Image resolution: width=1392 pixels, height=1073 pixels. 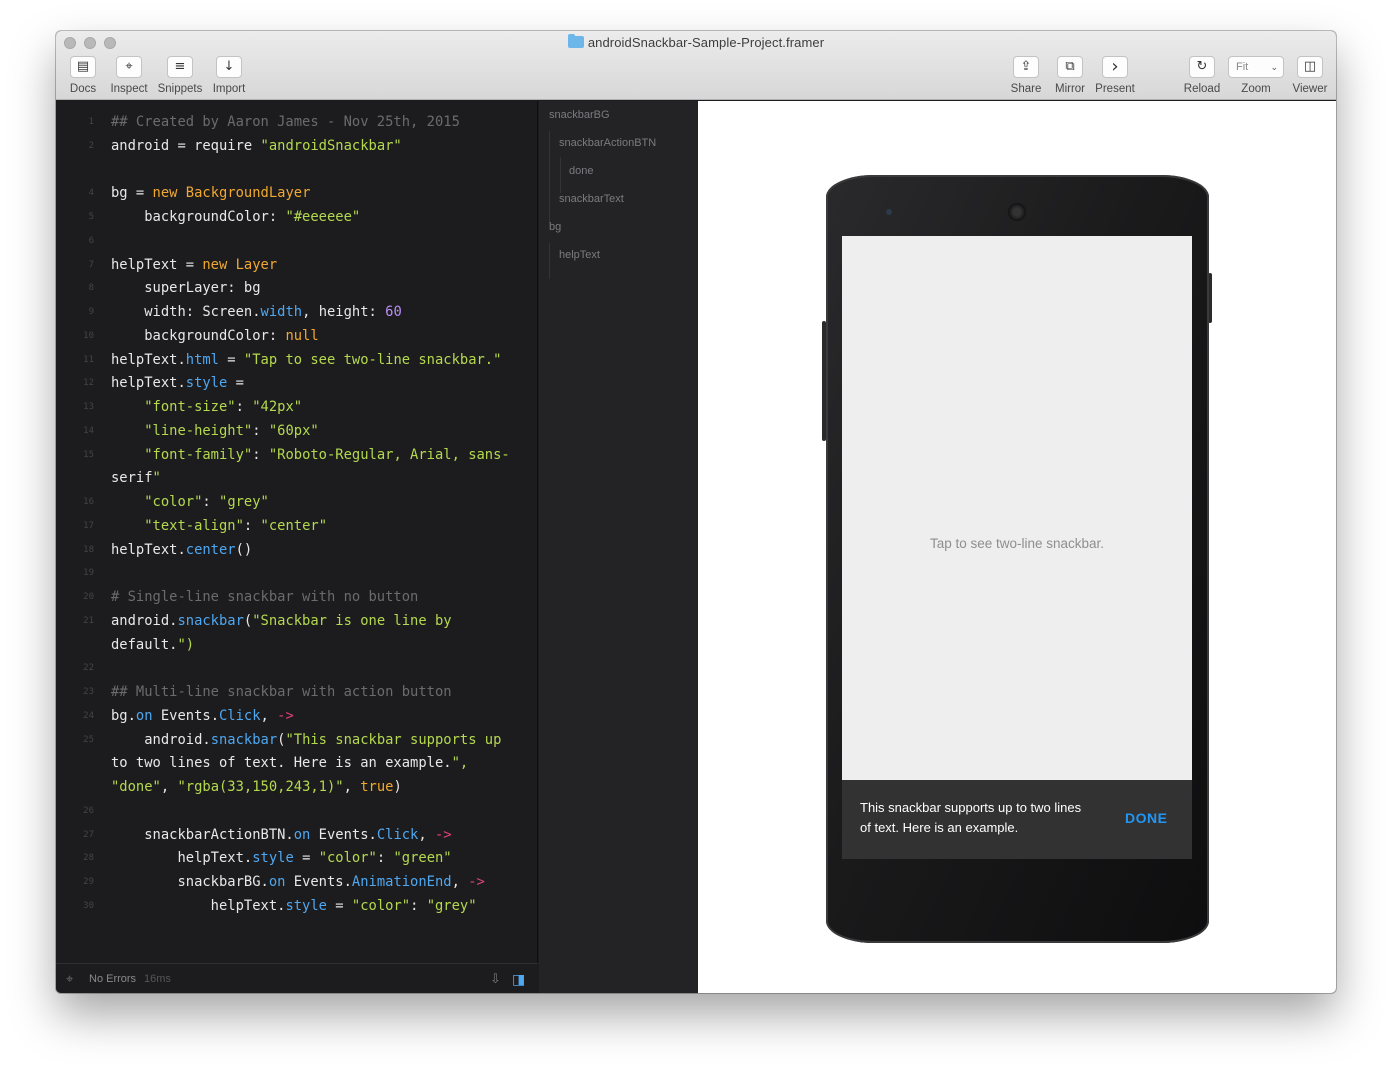 I want to click on code-line: 4 bg = new BackgroundLayer, so click(x=296, y=193).